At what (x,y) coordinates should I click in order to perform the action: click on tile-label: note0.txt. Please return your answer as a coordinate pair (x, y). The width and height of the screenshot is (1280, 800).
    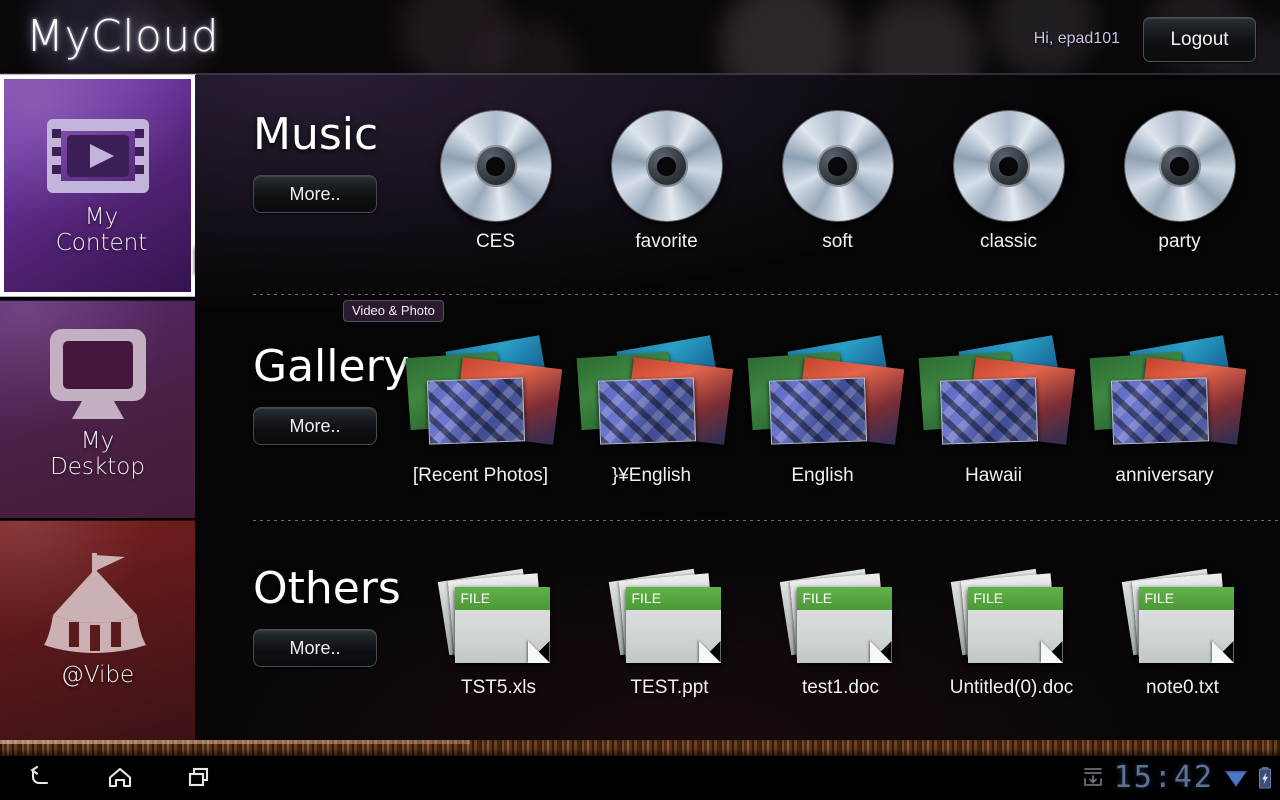
    Looking at the image, I should click on (1182, 687).